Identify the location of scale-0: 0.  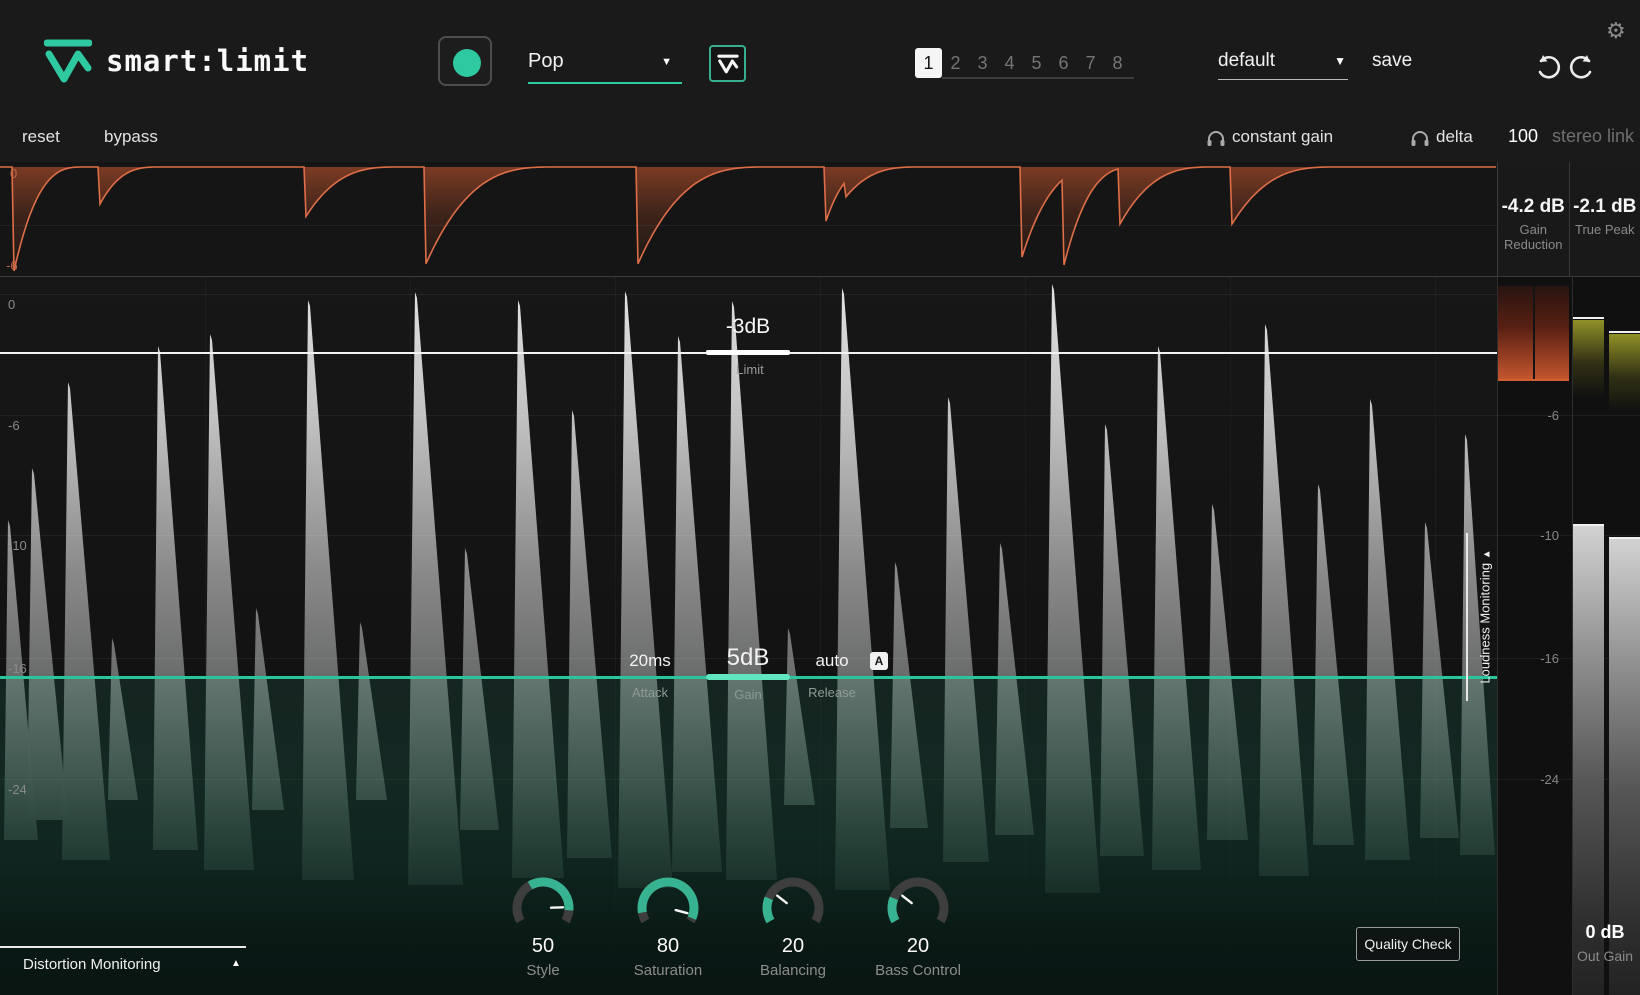
(12, 304).